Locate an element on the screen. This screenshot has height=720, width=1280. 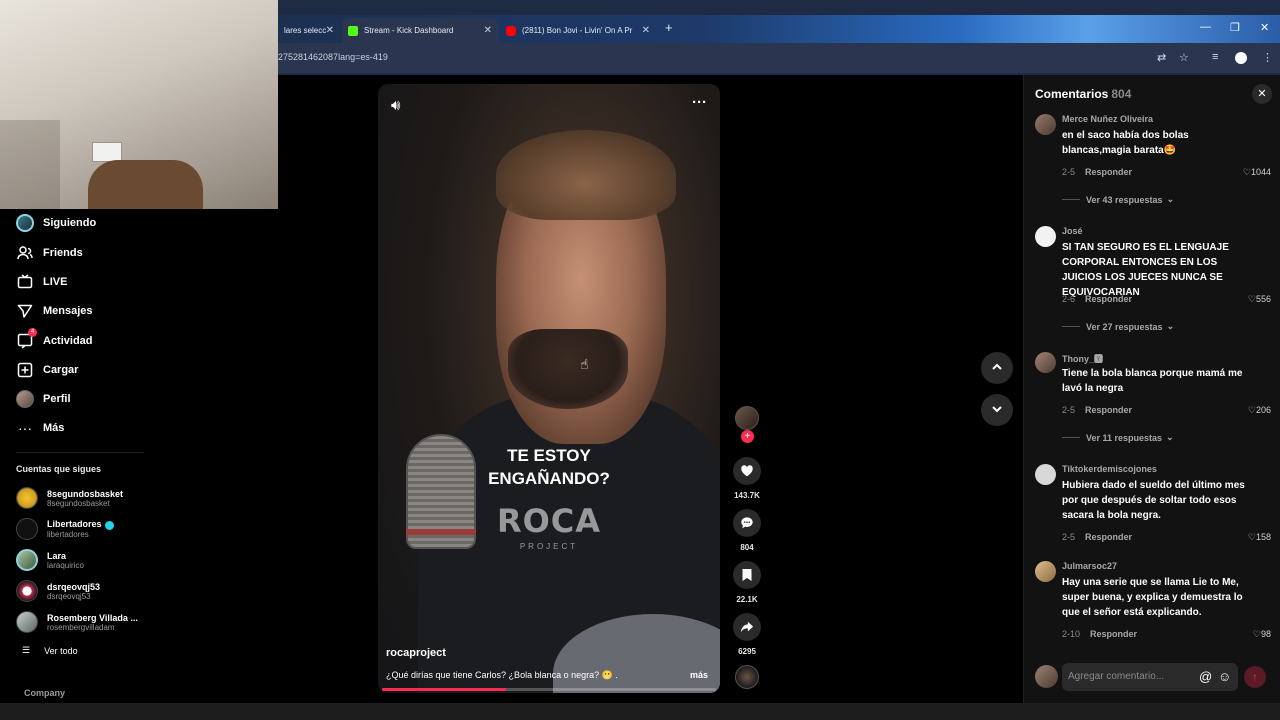
close-comments-button: ✕ is located at coordinates (1262, 94).